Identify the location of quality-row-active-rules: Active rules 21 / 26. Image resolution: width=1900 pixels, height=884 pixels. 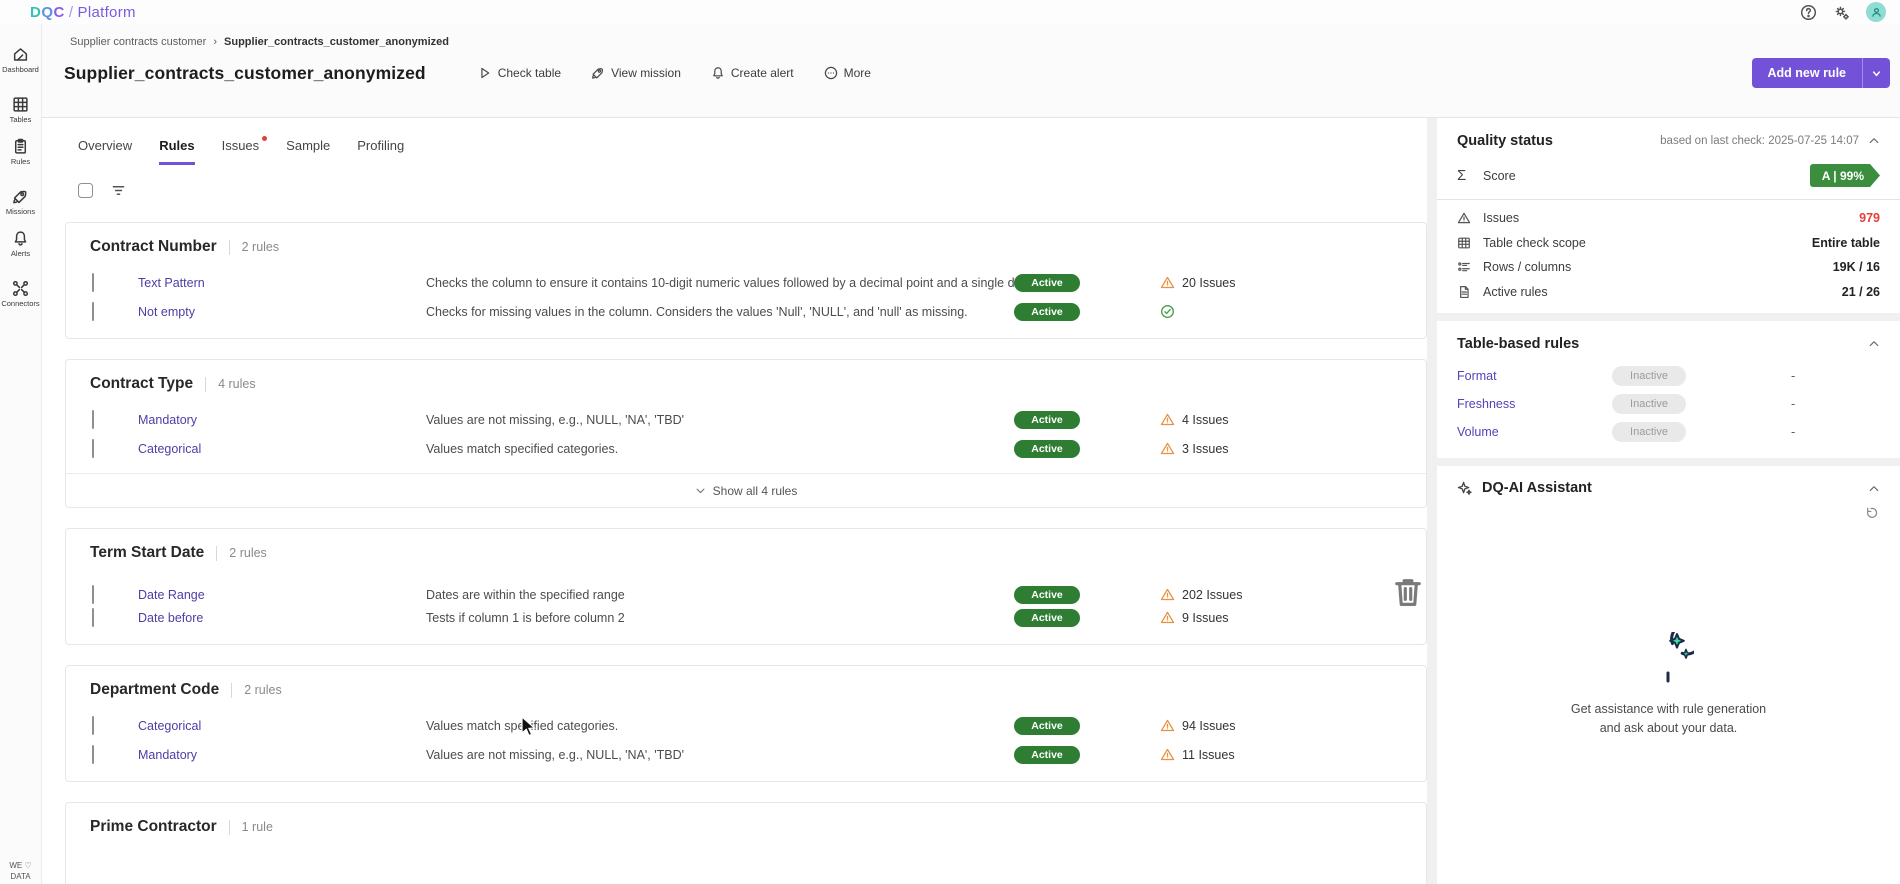
(1668, 292).